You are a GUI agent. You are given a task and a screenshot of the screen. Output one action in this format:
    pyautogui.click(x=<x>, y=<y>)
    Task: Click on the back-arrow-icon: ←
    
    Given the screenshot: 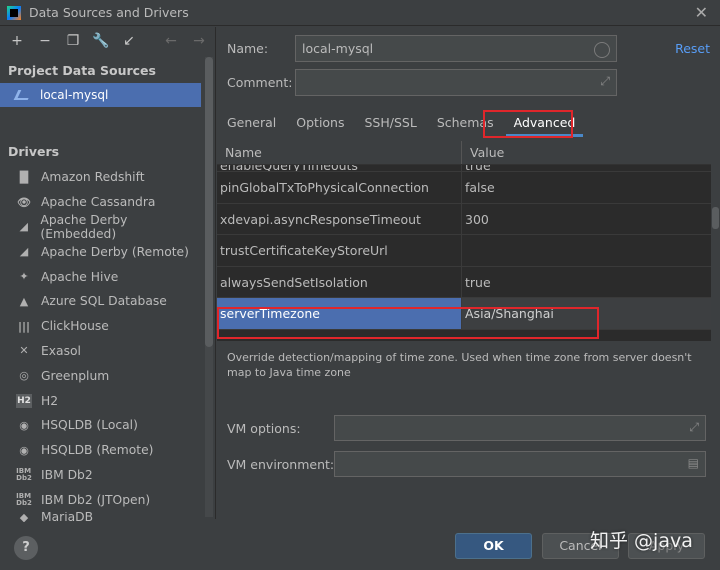 What is the action you would take?
    pyautogui.click(x=171, y=41)
    